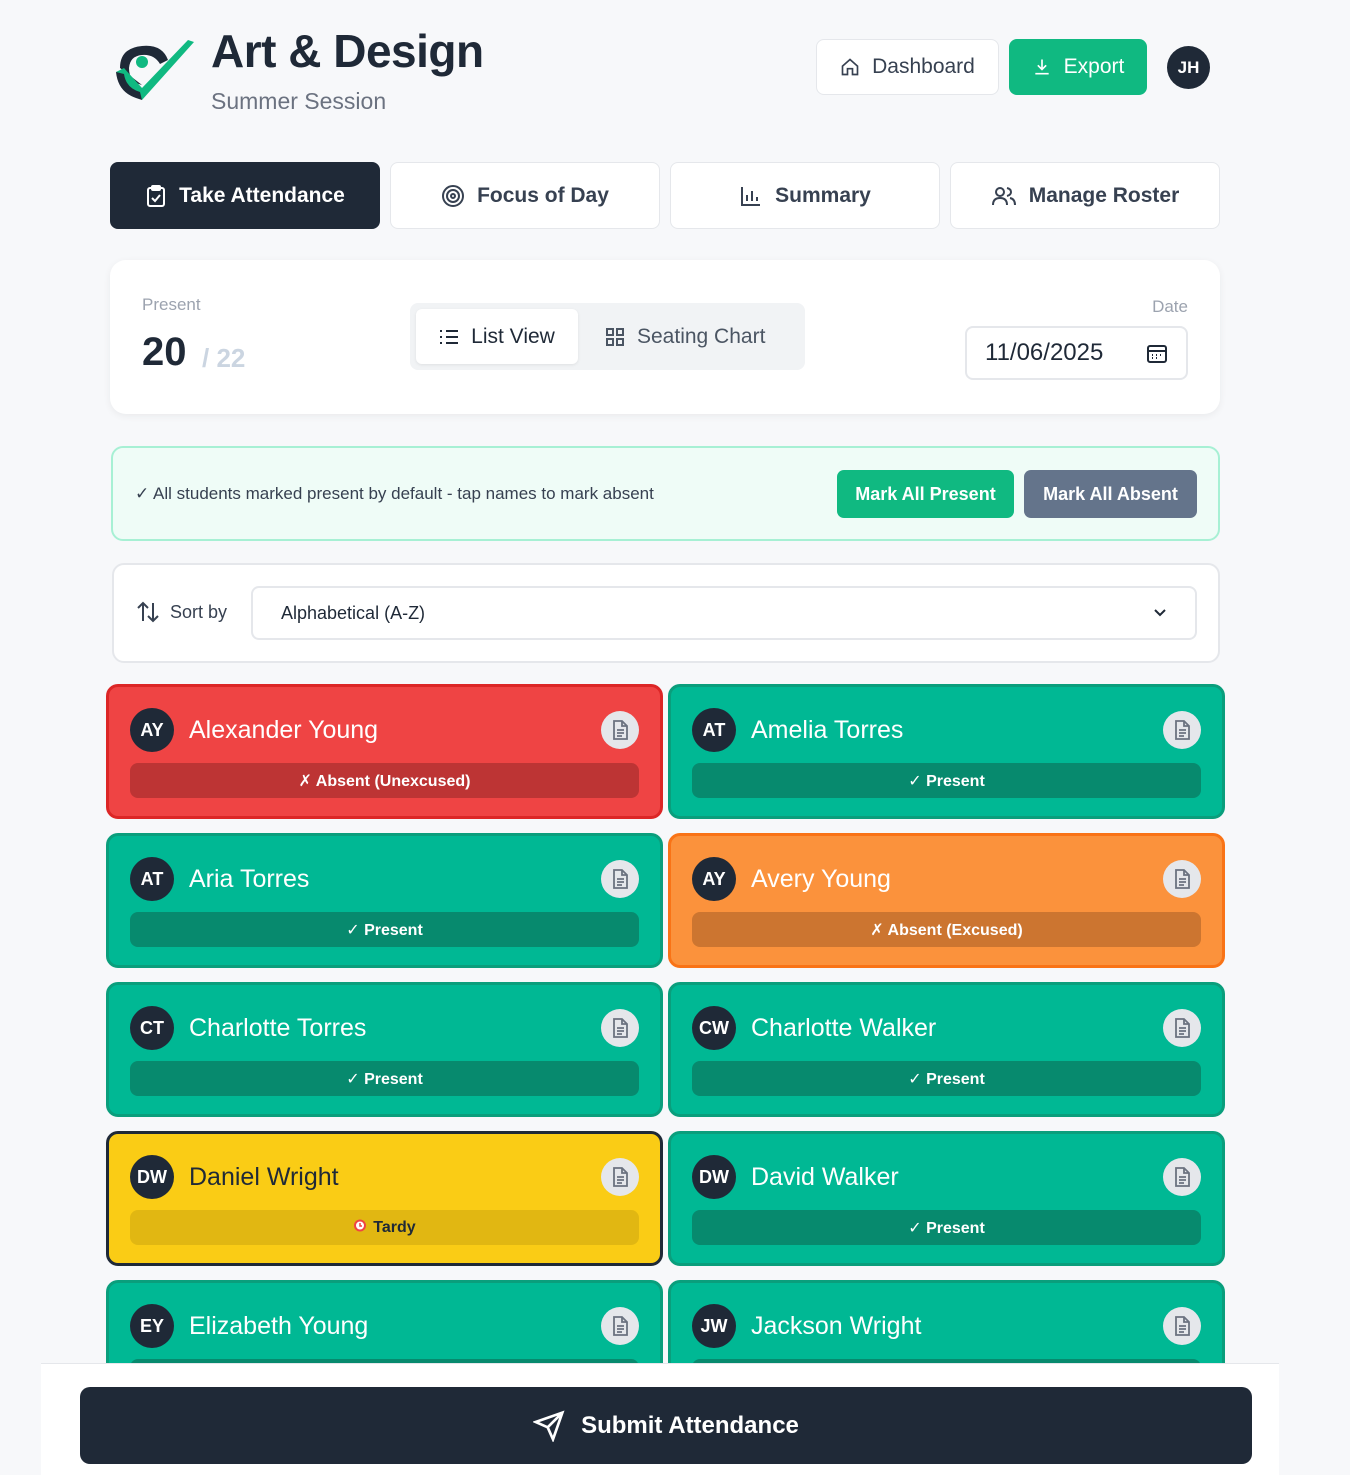  I want to click on tab-focus-of-day: Focus of Day, so click(525, 195).